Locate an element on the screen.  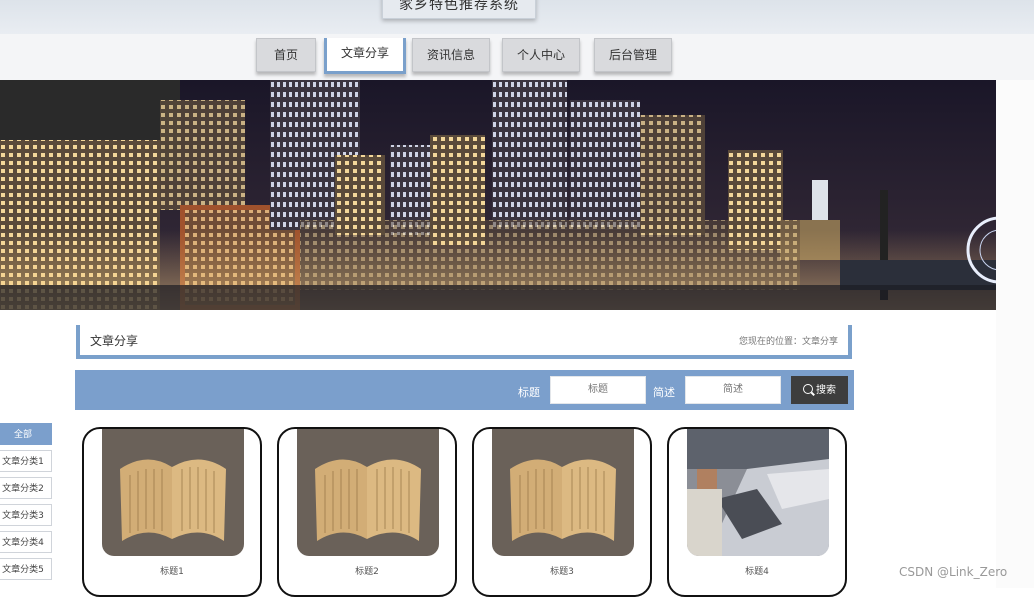
title-search-input is located at coordinates (598, 390).